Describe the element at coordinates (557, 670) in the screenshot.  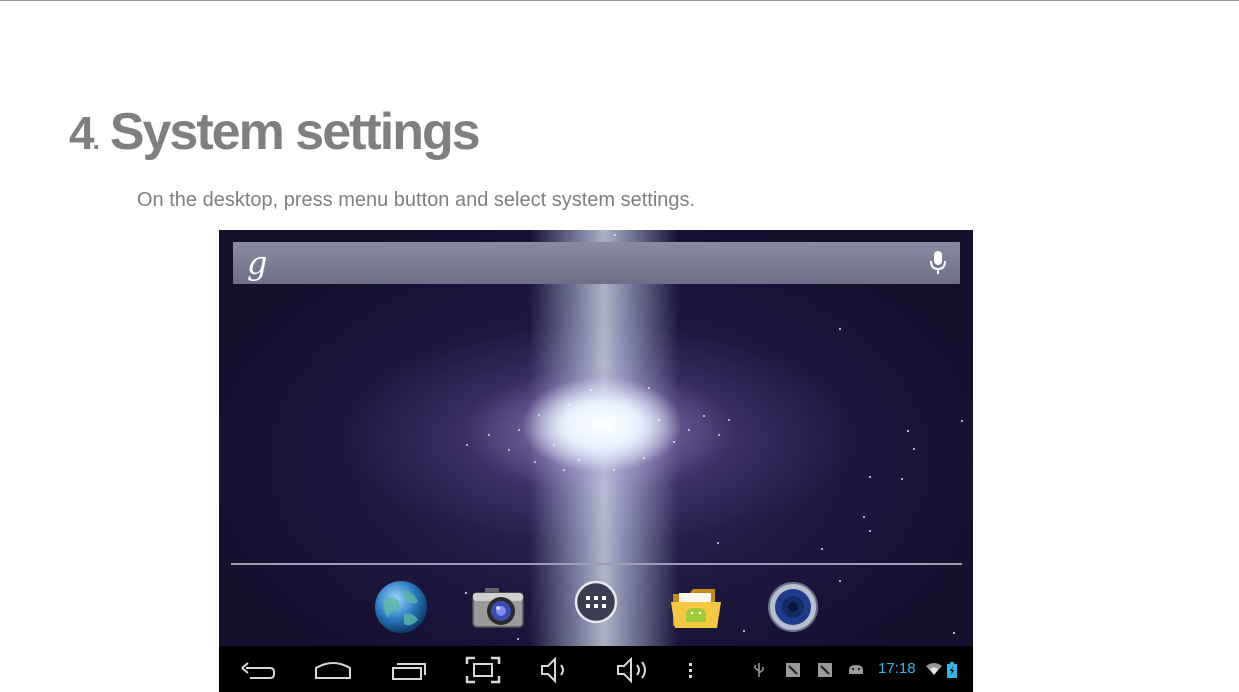
I see `volume-down-icon` at that location.